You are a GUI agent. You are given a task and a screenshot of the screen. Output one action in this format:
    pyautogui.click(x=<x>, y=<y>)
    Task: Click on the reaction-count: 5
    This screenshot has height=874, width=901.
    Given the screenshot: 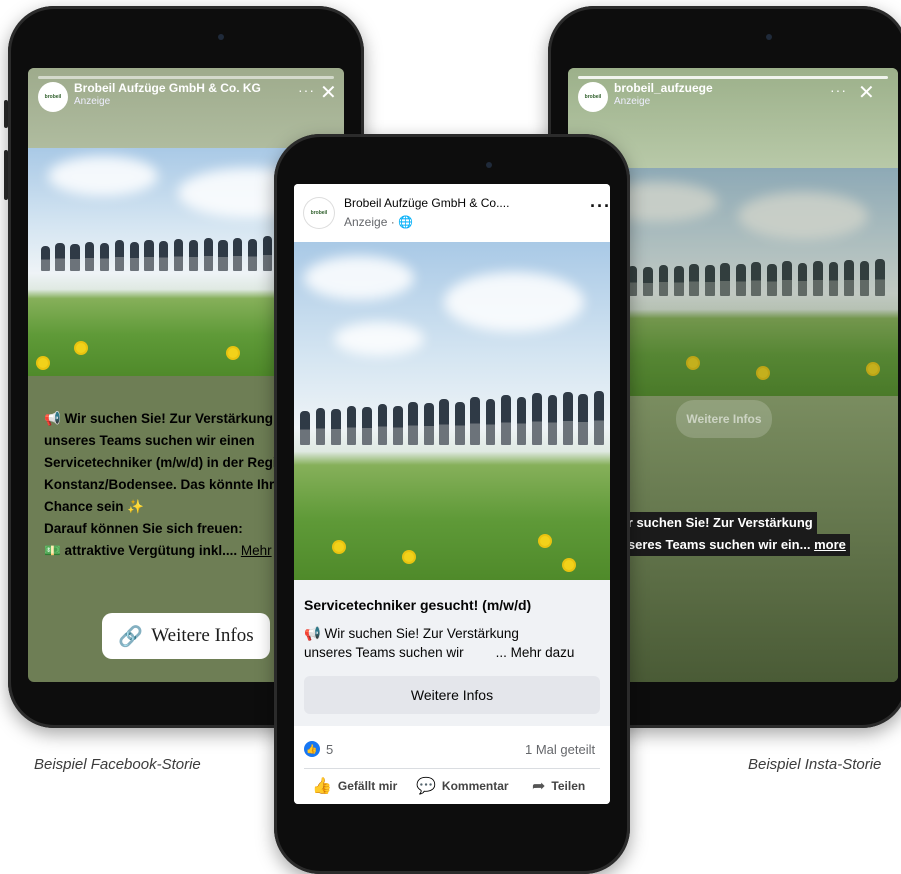 What is the action you would take?
    pyautogui.click(x=329, y=749)
    